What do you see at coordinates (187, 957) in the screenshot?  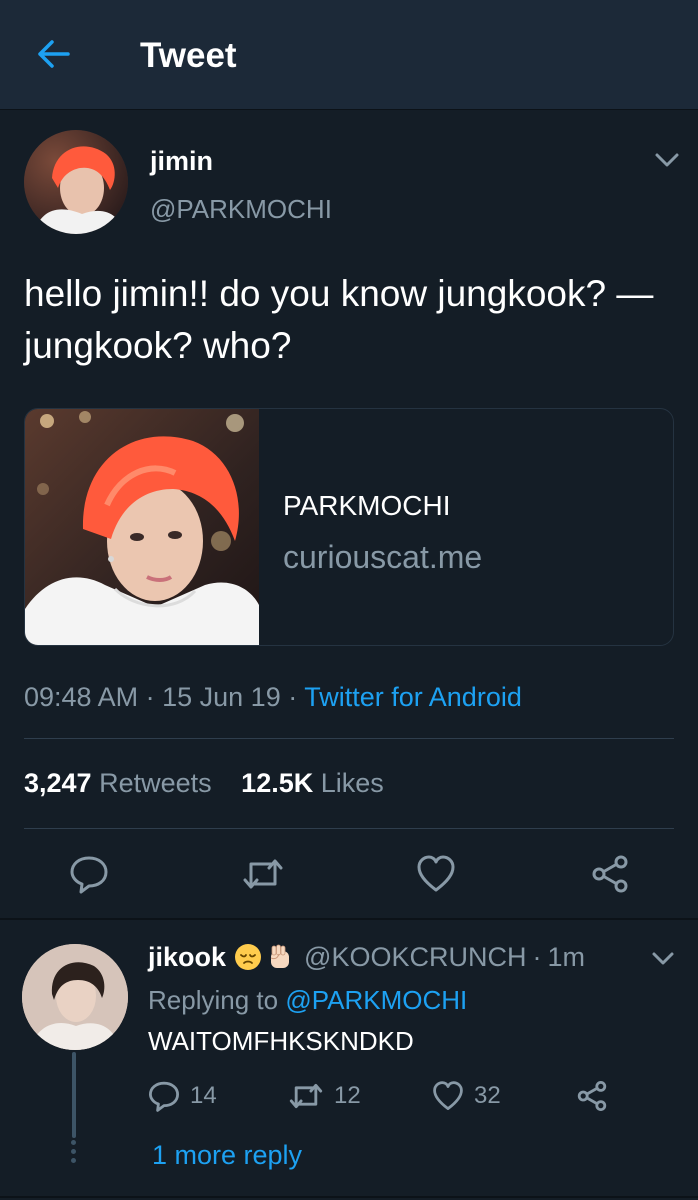 I see `reply-author-name: jikook` at bounding box center [187, 957].